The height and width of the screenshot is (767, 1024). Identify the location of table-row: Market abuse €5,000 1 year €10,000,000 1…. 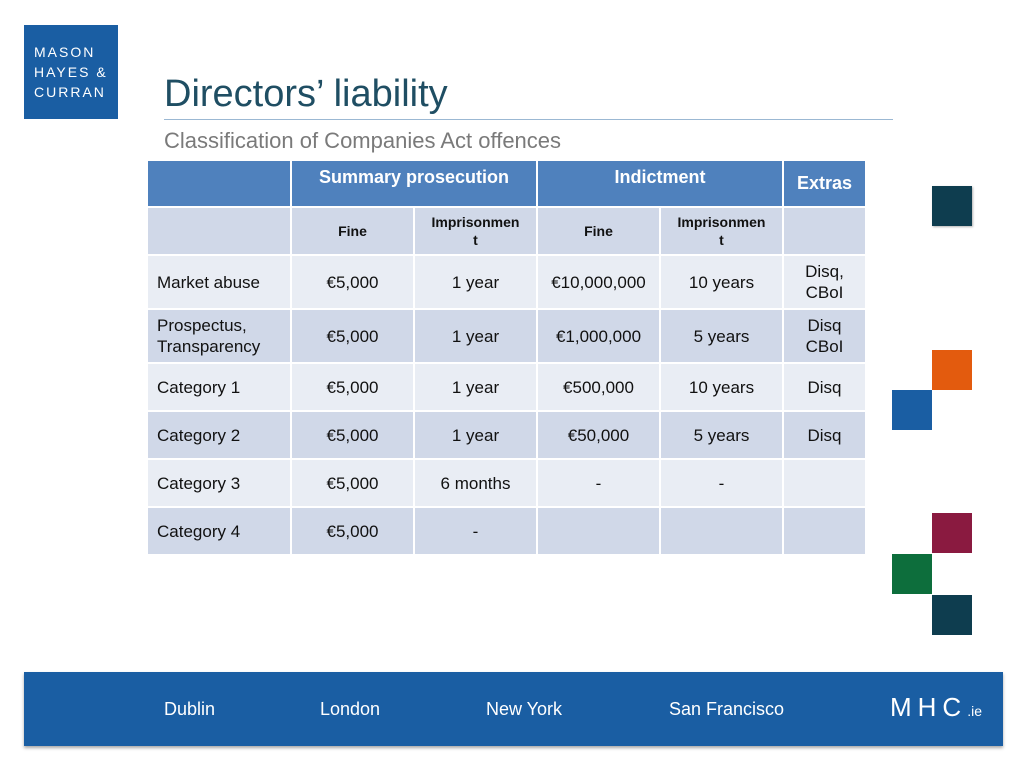
(506, 282).